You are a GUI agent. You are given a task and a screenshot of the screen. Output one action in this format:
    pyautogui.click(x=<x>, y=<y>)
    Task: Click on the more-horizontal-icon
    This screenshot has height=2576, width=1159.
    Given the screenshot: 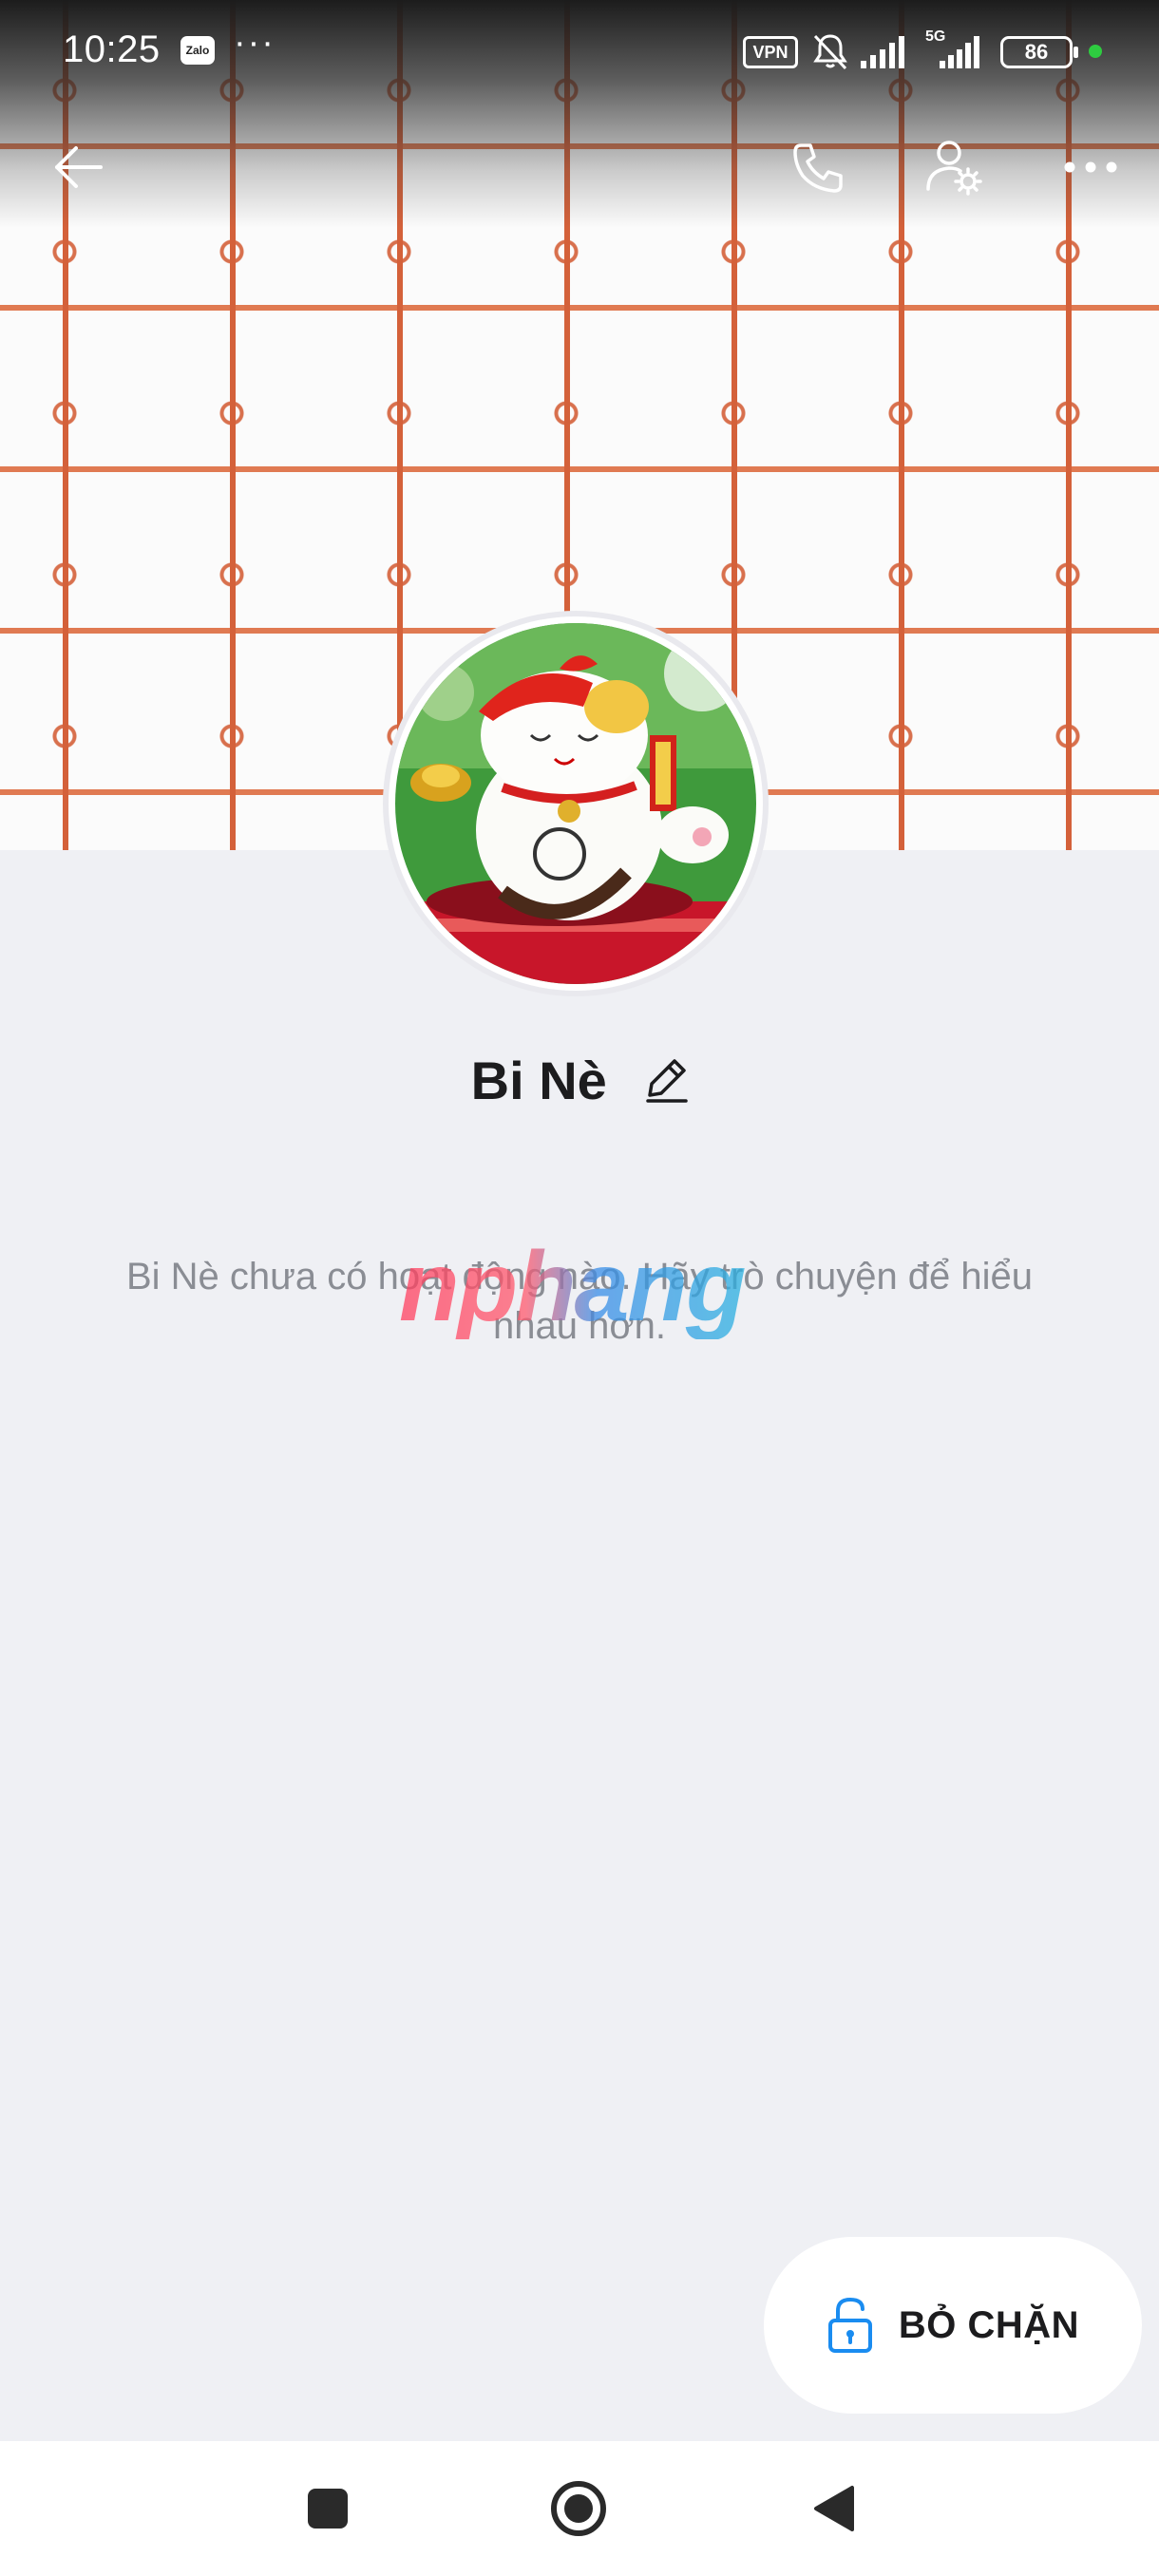 What is the action you would take?
    pyautogui.click(x=1090, y=167)
    